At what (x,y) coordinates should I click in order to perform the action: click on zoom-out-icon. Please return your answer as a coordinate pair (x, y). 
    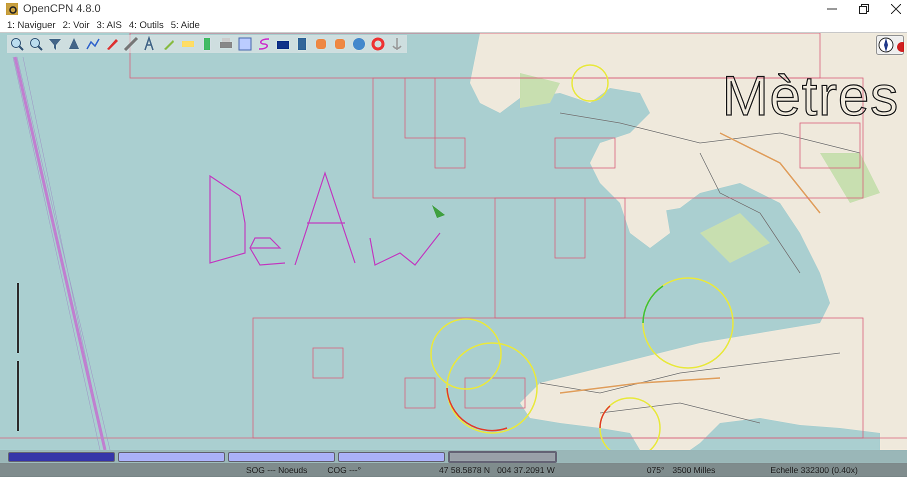
    Looking at the image, I should click on (36, 44).